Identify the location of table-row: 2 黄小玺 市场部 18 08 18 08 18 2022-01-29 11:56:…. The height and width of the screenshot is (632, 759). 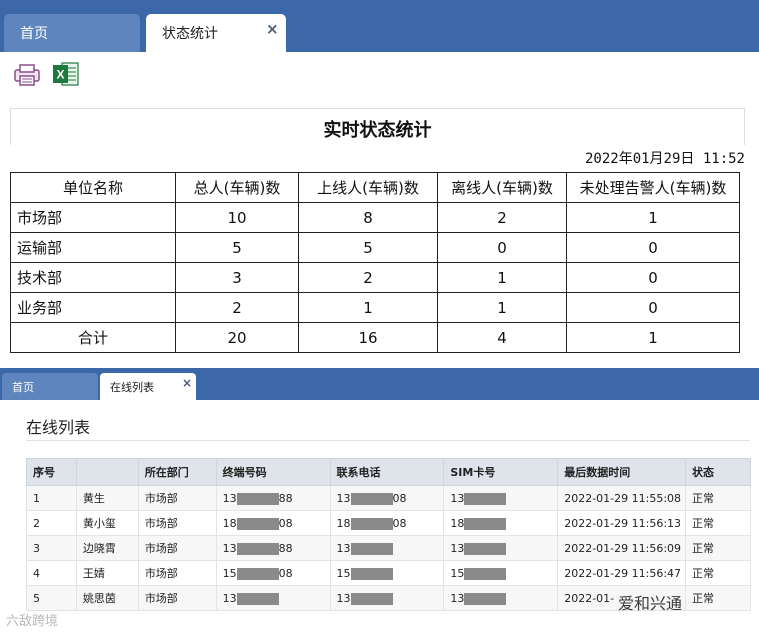
(388, 523).